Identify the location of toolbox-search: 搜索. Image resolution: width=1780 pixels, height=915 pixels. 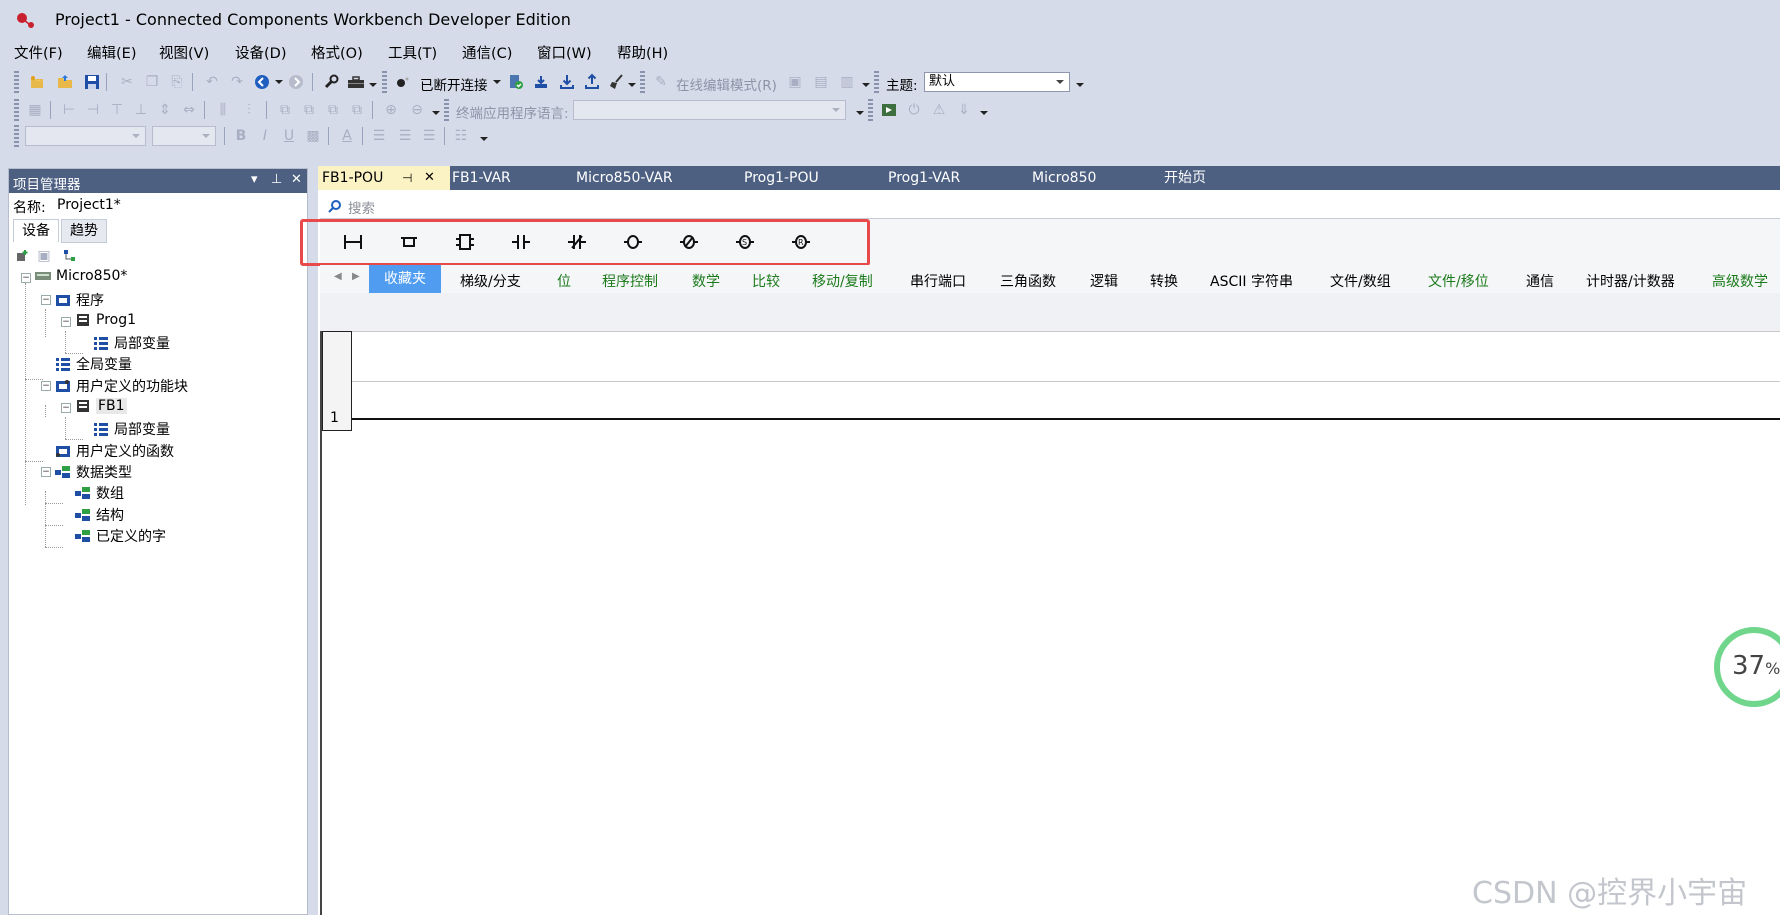
(1050, 205).